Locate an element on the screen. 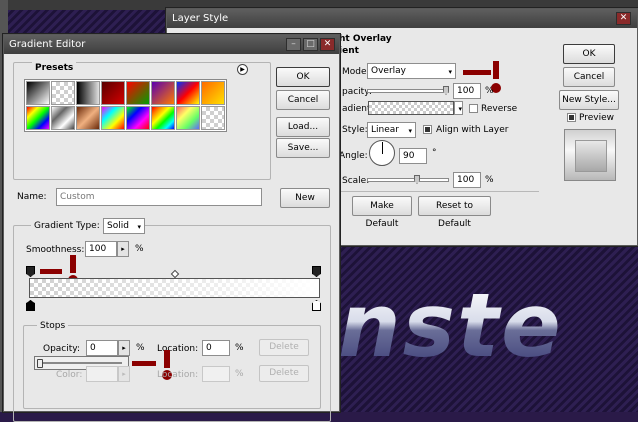  blend-mode-dropdown: Overlay ▾ is located at coordinates (411, 71).